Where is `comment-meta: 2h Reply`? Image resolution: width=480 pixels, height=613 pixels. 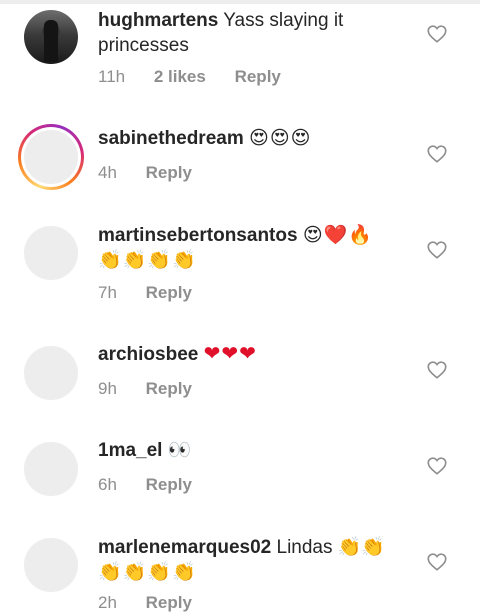 comment-meta: 2h Reply is located at coordinates (157, 603).